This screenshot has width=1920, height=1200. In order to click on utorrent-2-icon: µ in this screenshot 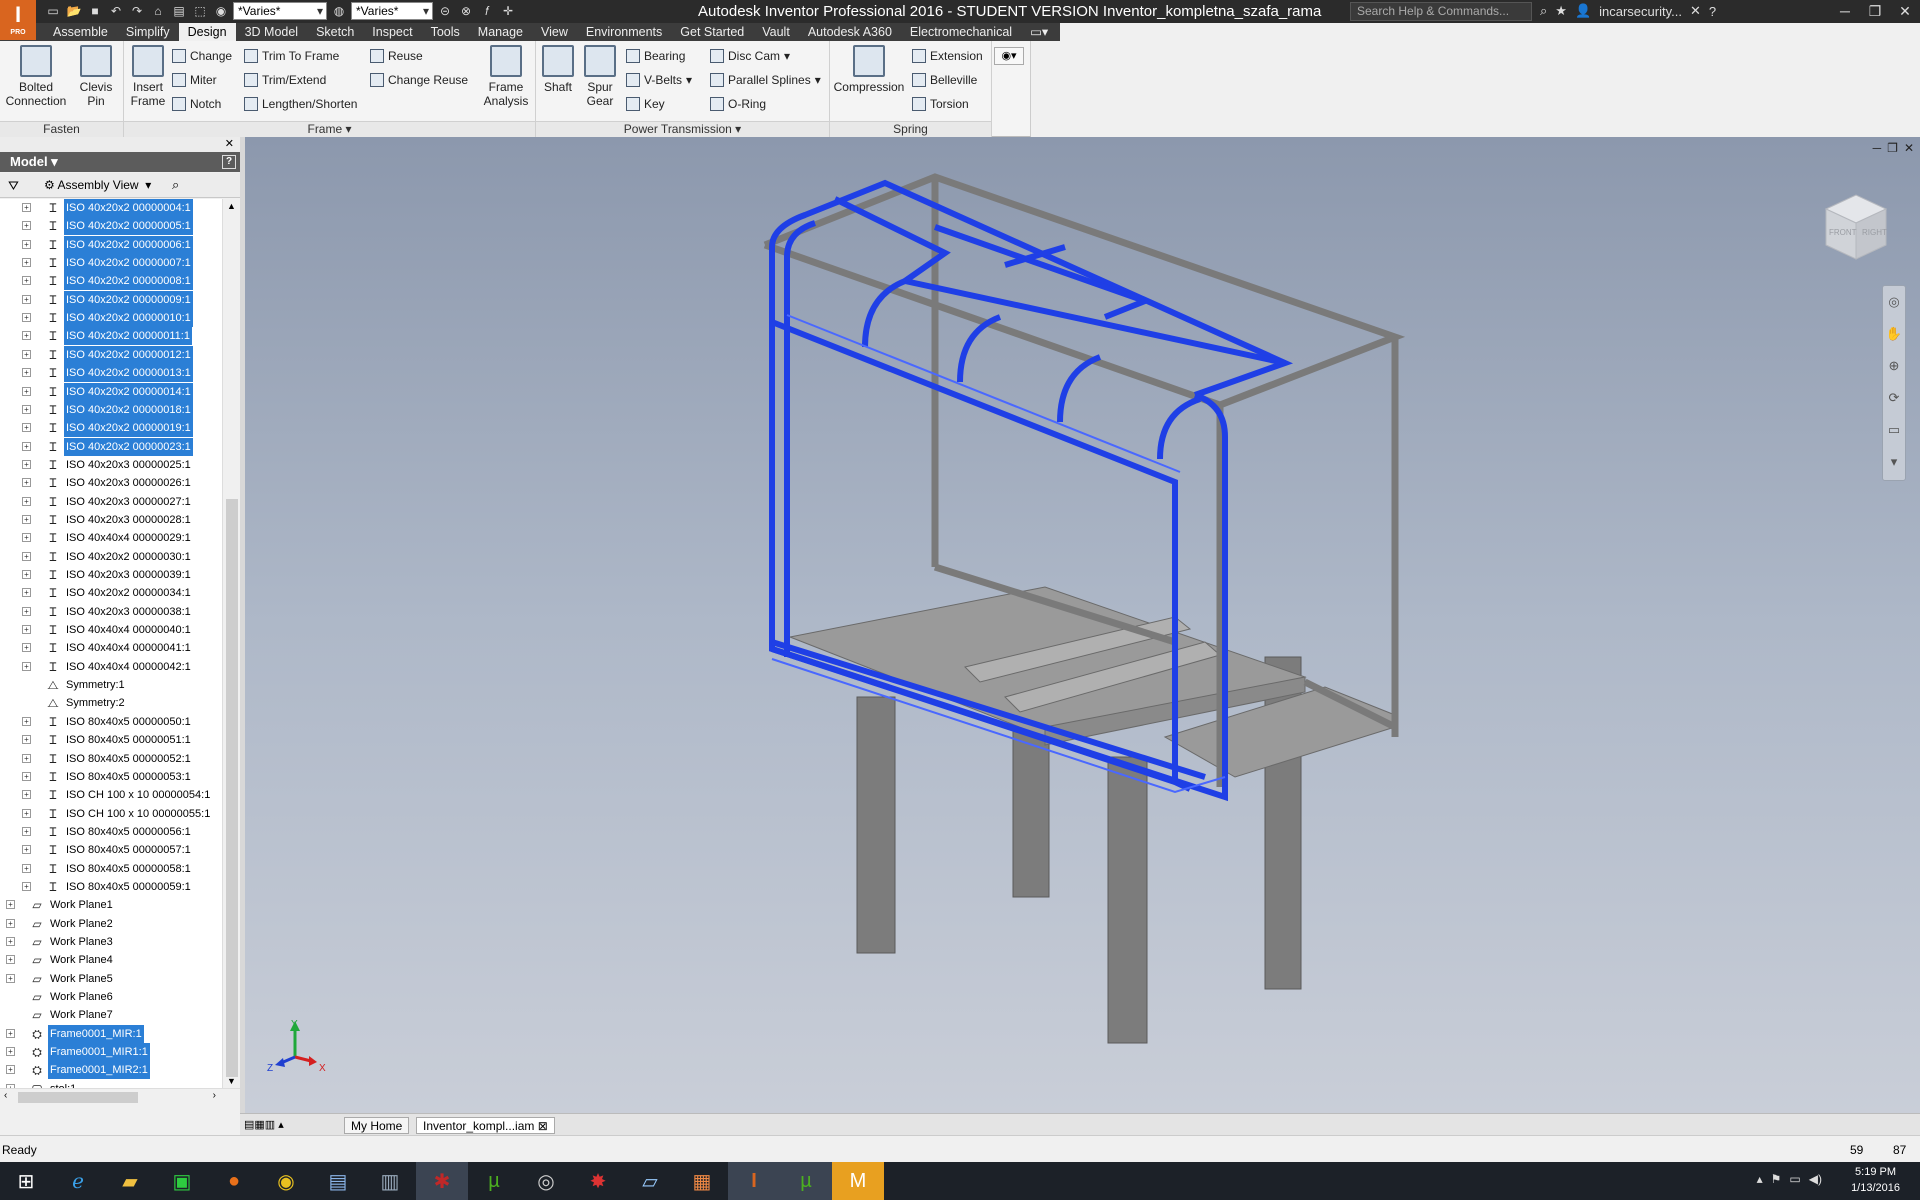, I will do `click(806, 1181)`.